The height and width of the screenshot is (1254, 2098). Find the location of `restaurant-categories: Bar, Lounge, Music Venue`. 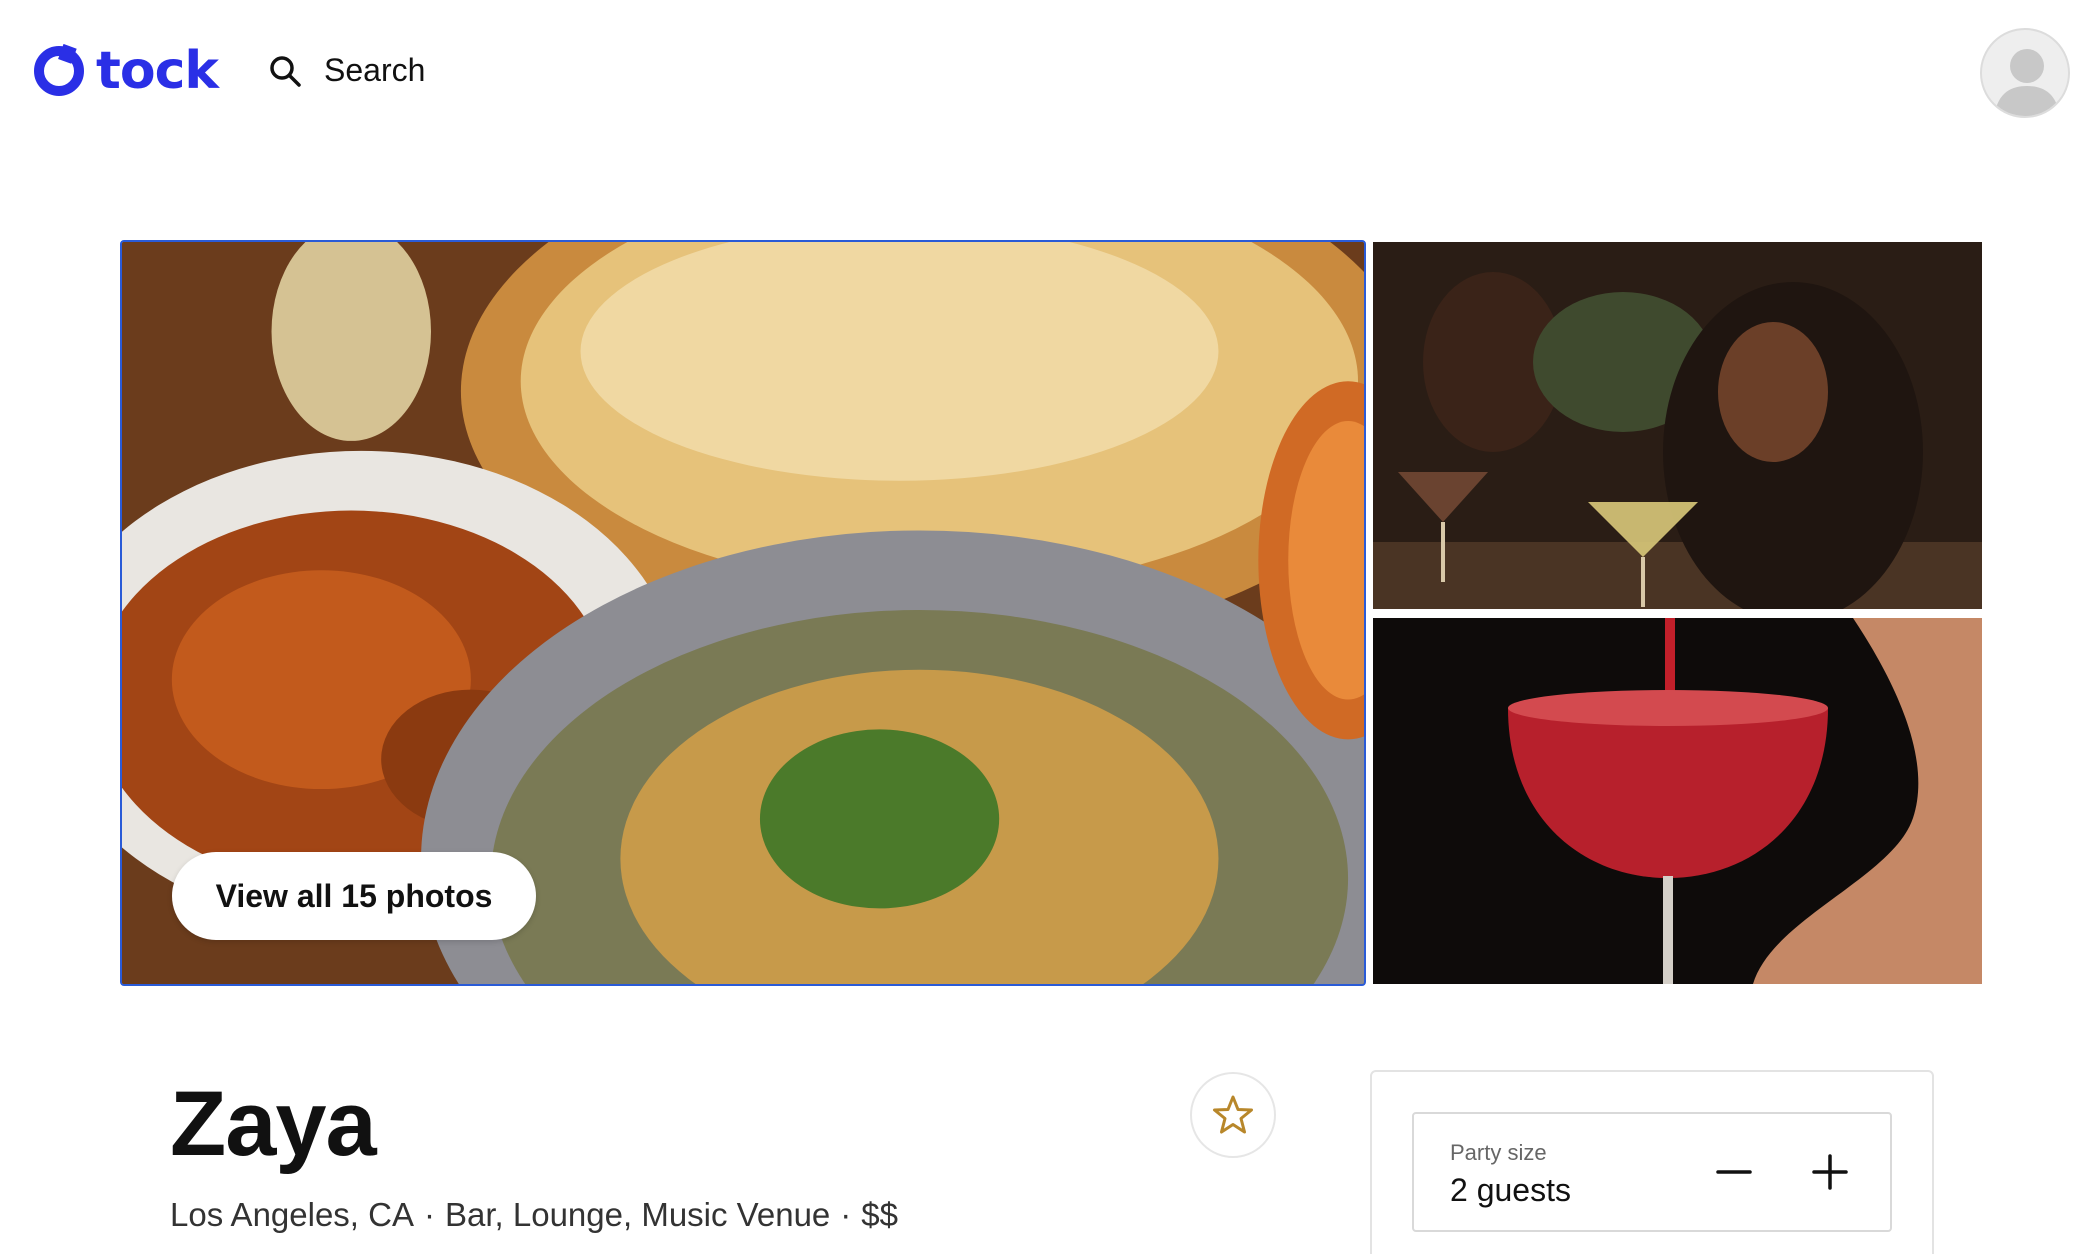

restaurant-categories: Bar, Lounge, Music Venue is located at coordinates (638, 1214).